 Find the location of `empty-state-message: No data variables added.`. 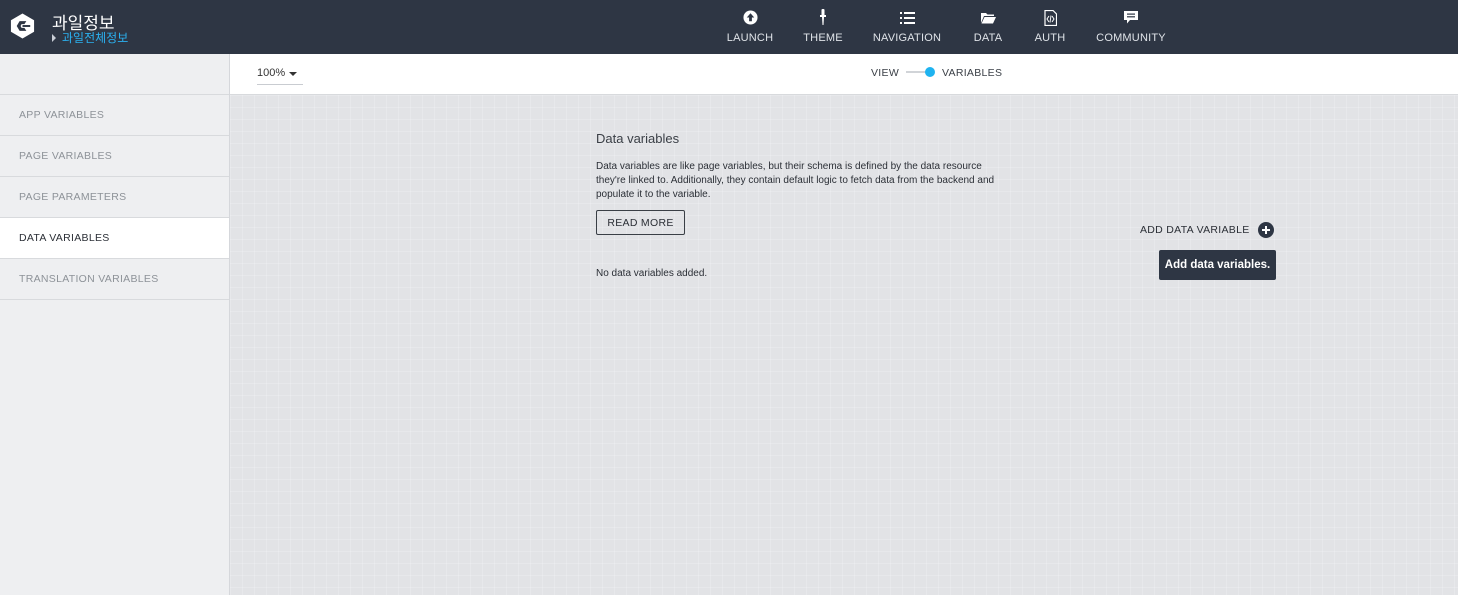

empty-state-message: No data variables added. is located at coordinates (652, 273).